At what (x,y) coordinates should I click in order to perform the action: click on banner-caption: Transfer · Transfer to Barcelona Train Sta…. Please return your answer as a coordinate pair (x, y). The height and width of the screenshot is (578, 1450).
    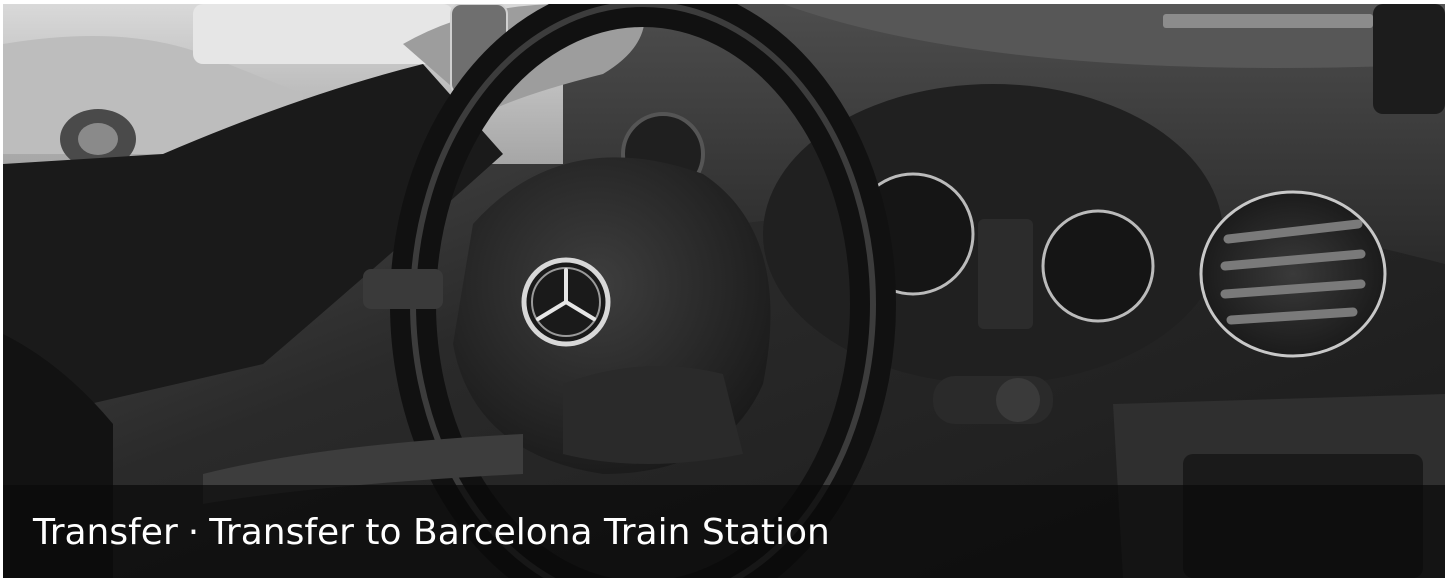
    Looking at the image, I should click on (431, 533).